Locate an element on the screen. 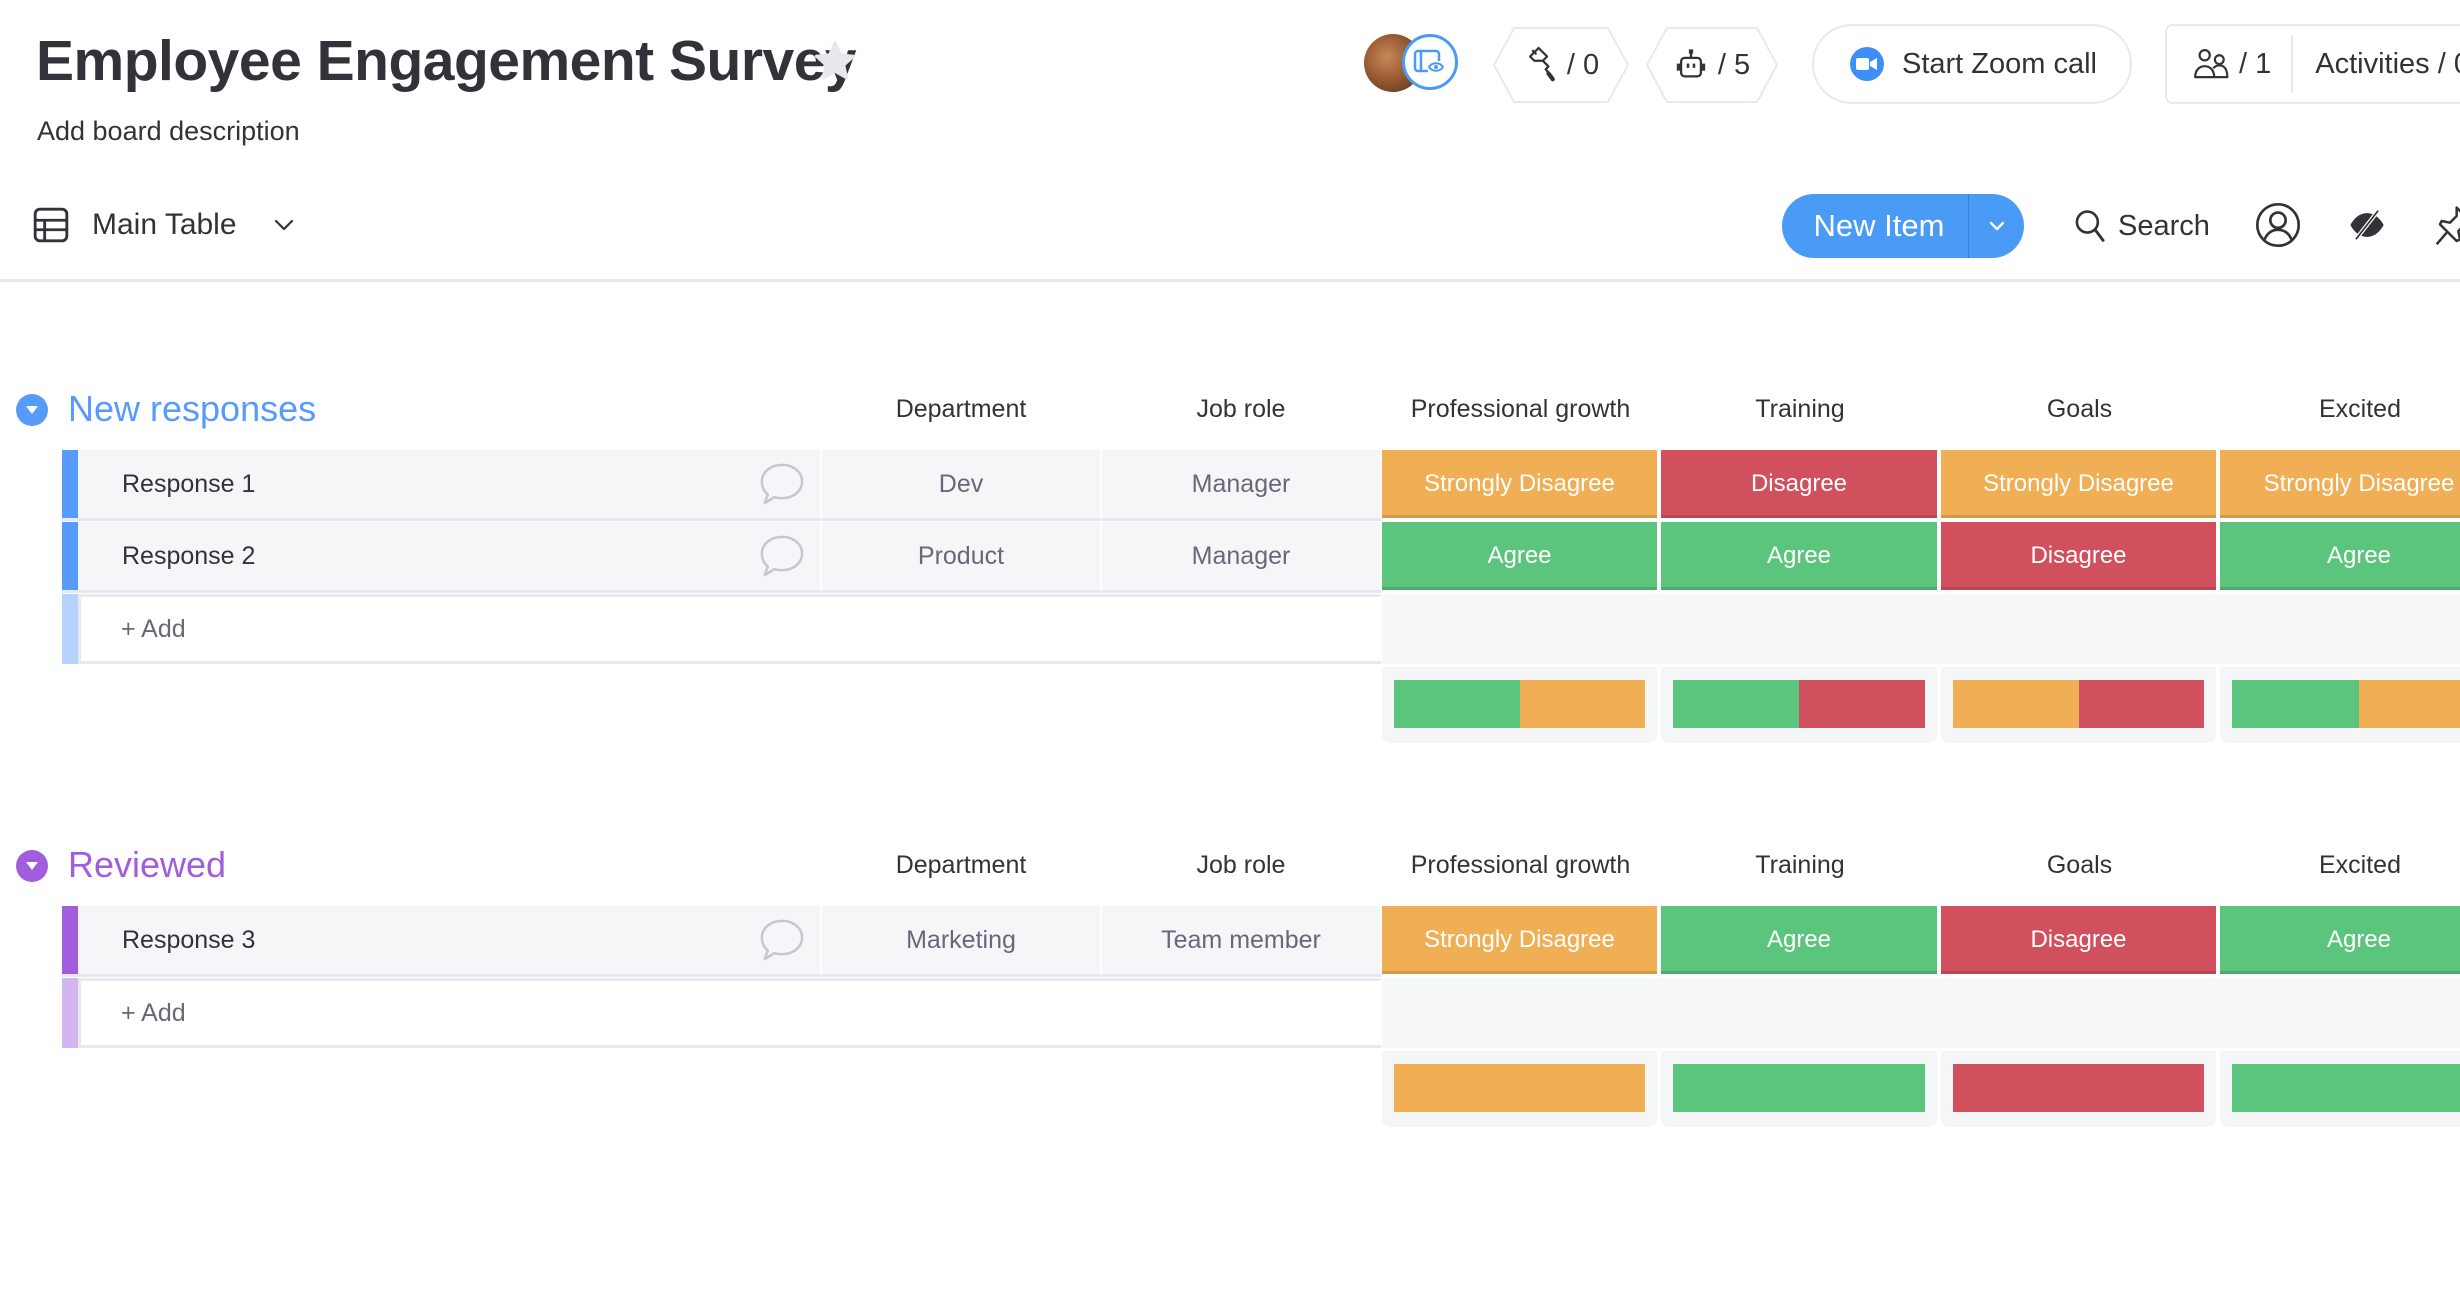 This screenshot has height=1306, width=2460. department-cell: Product is located at coordinates (961, 556).